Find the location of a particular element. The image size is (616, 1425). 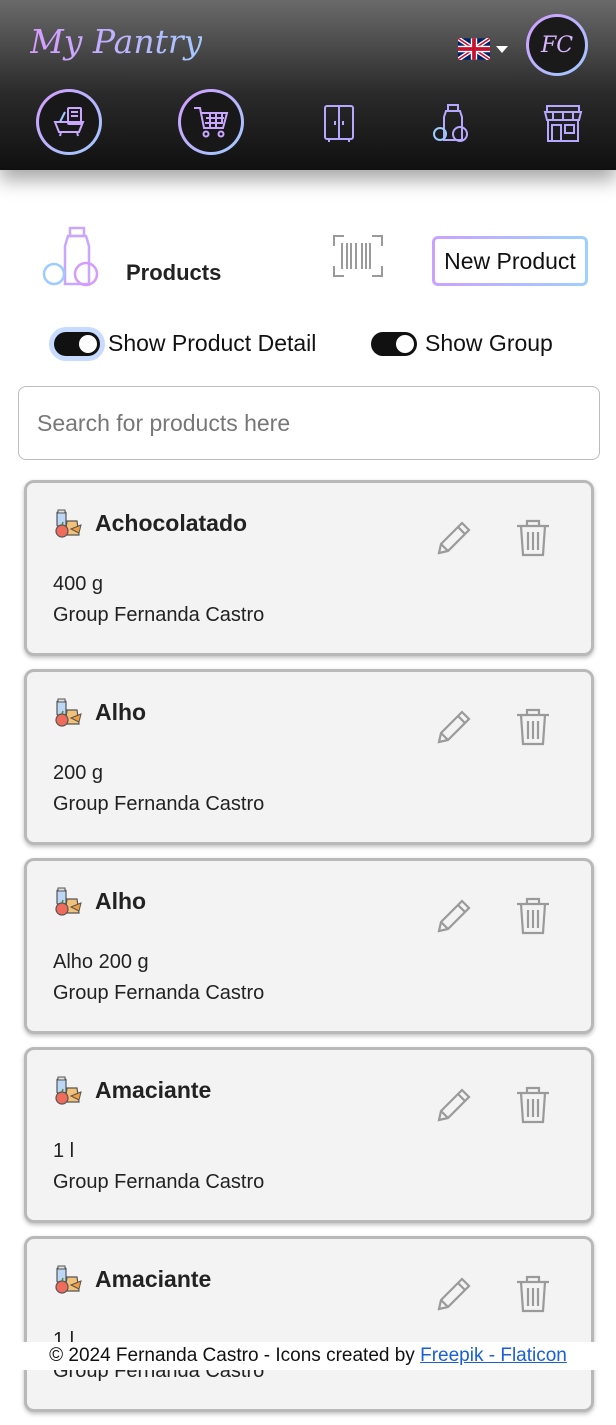

view-toggles: Show Product Detail Show Group is located at coordinates (308, 342).